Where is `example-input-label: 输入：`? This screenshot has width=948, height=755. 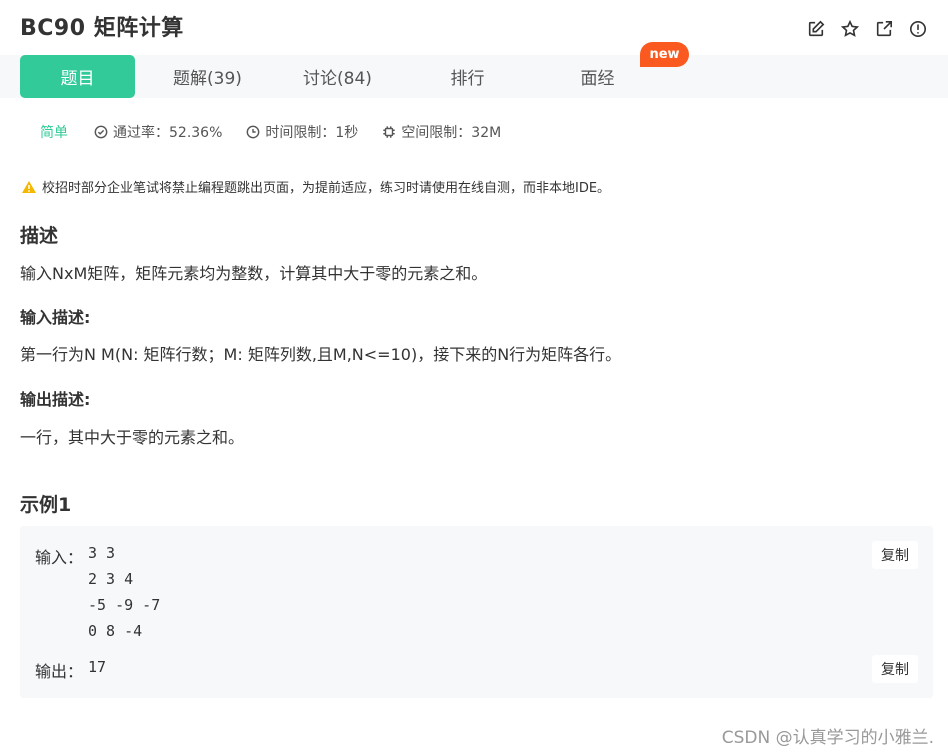
example-input-label: 输入： is located at coordinates (59, 557).